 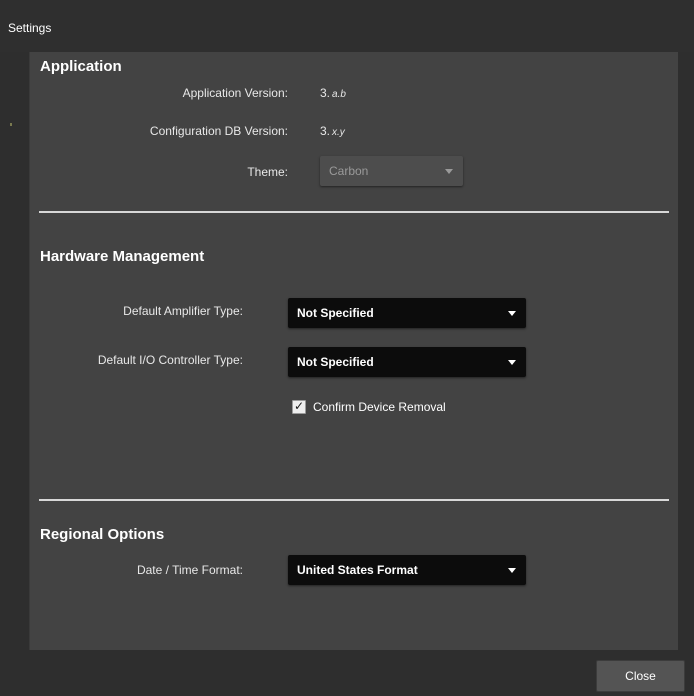 I want to click on config-db-version-major: 3., so click(x=325, y=131).